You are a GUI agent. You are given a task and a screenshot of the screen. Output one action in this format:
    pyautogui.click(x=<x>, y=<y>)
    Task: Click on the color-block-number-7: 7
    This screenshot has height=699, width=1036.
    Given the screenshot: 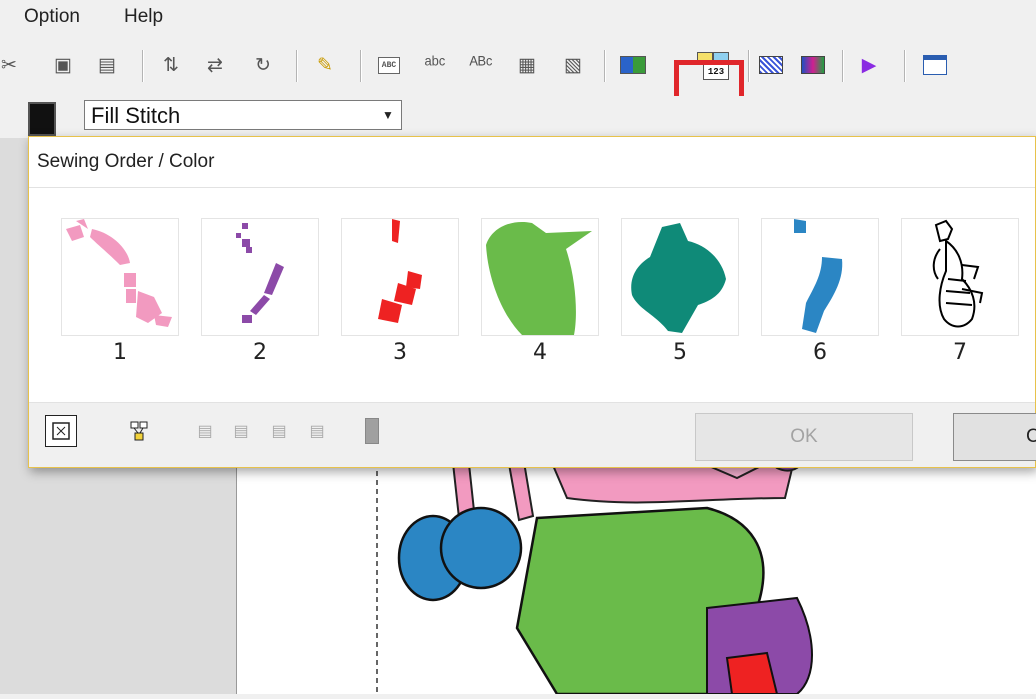 What is the action you would take?
    pyautogui.click(x=960, y=352)
    